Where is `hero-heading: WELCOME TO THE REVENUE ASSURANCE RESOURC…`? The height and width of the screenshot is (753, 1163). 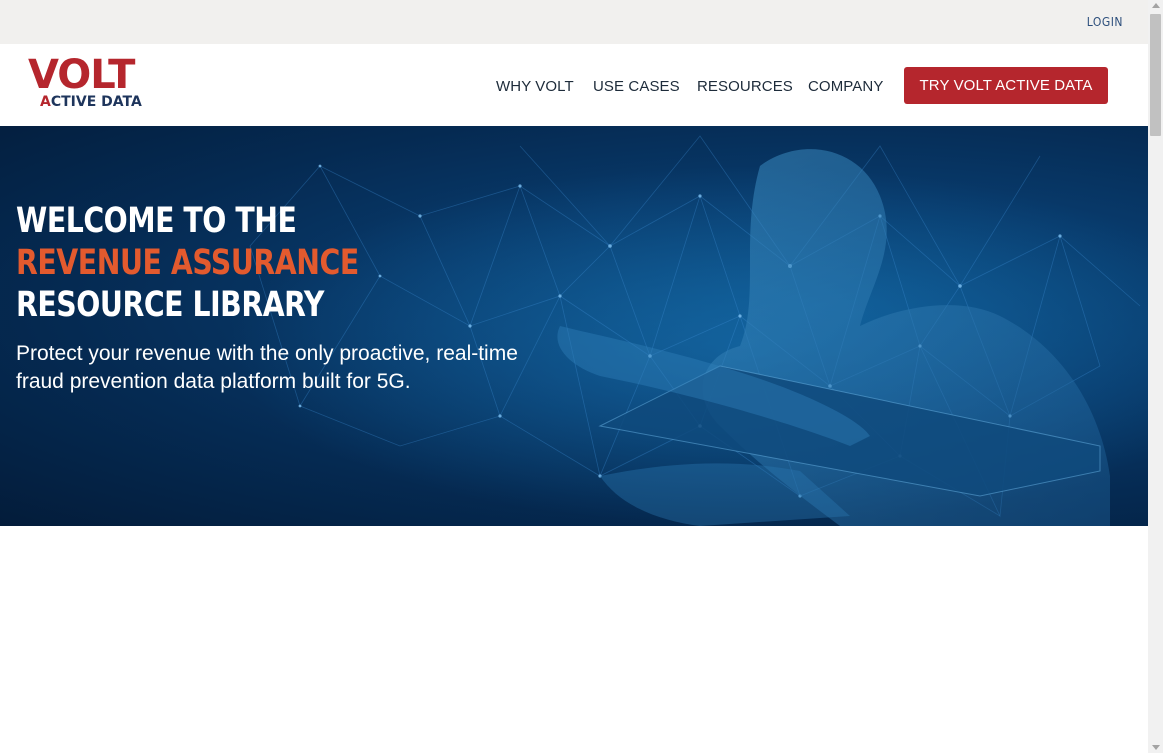
hero-heading: WELCOME TO THE REVENUE ASSURANCE RESOURC… is located at coordinates (187, 263).